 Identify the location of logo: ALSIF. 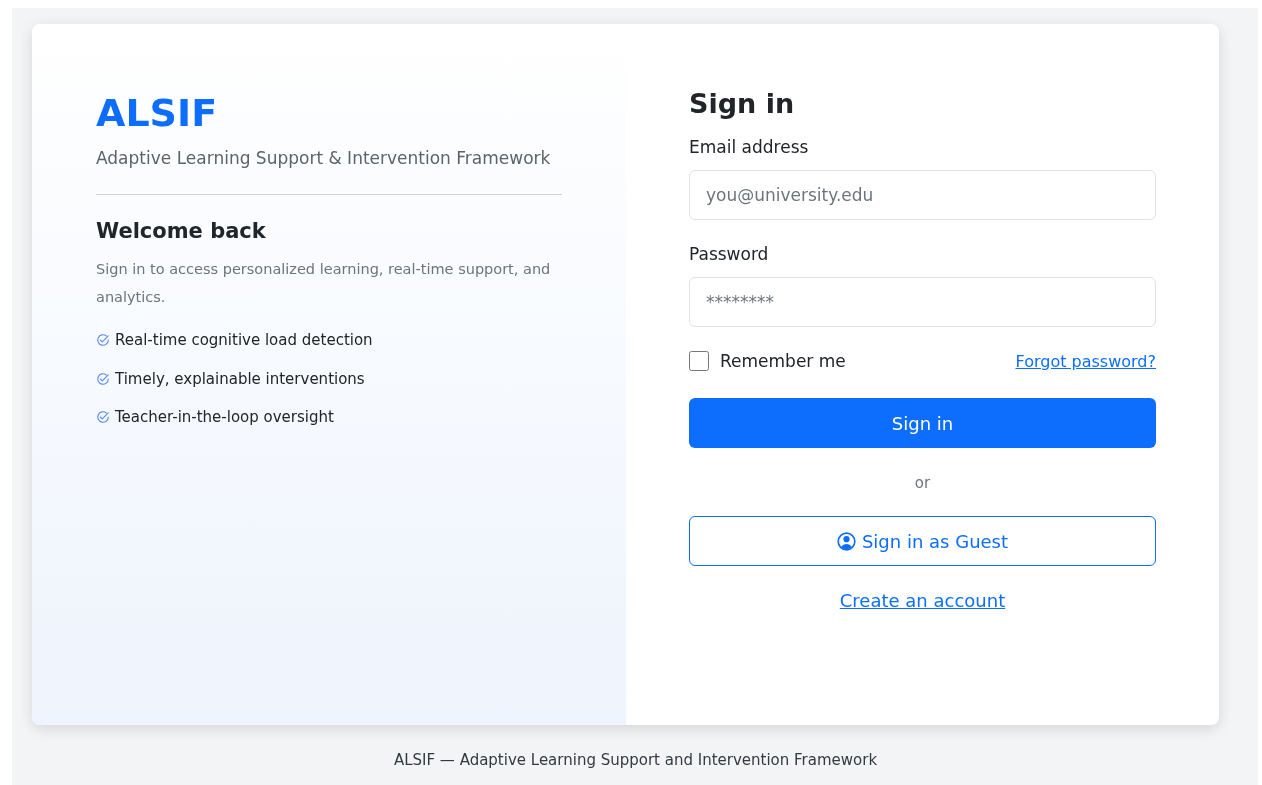
(157, 113).